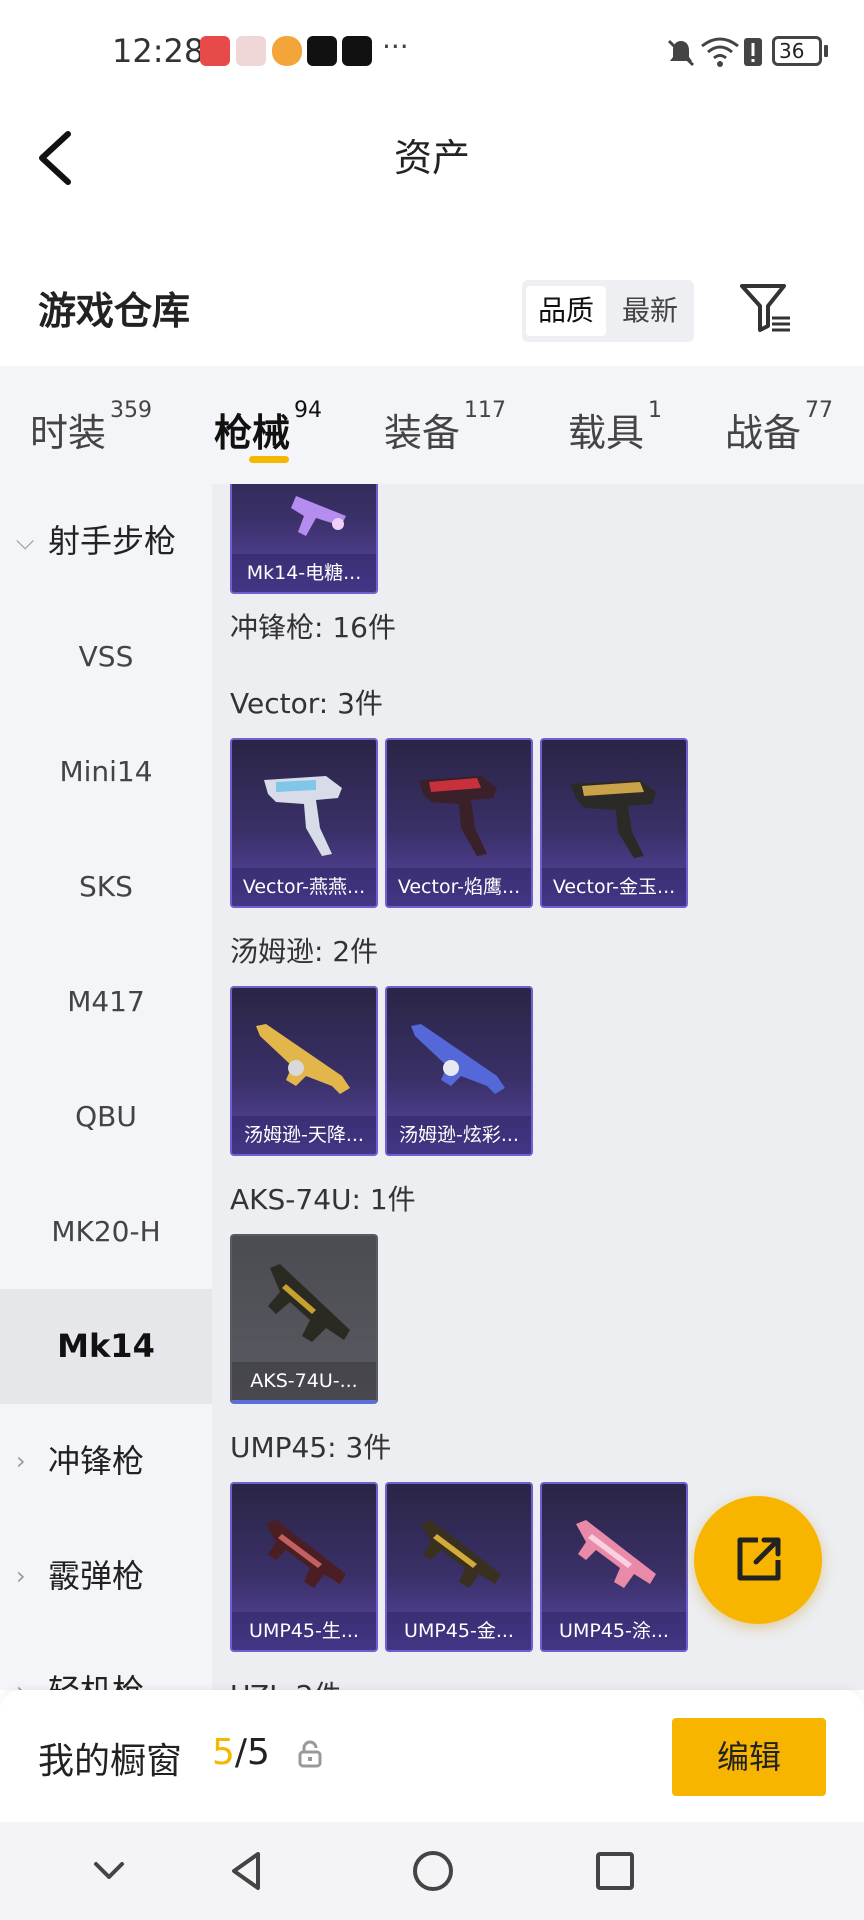 The height and width of the screenshot is (1920, 864). What do you see at coordinates (106, 1461) in the screenshot?
I see `sidebar-group-smg: › 冲锋枪` at bounding box center [106, 1461].